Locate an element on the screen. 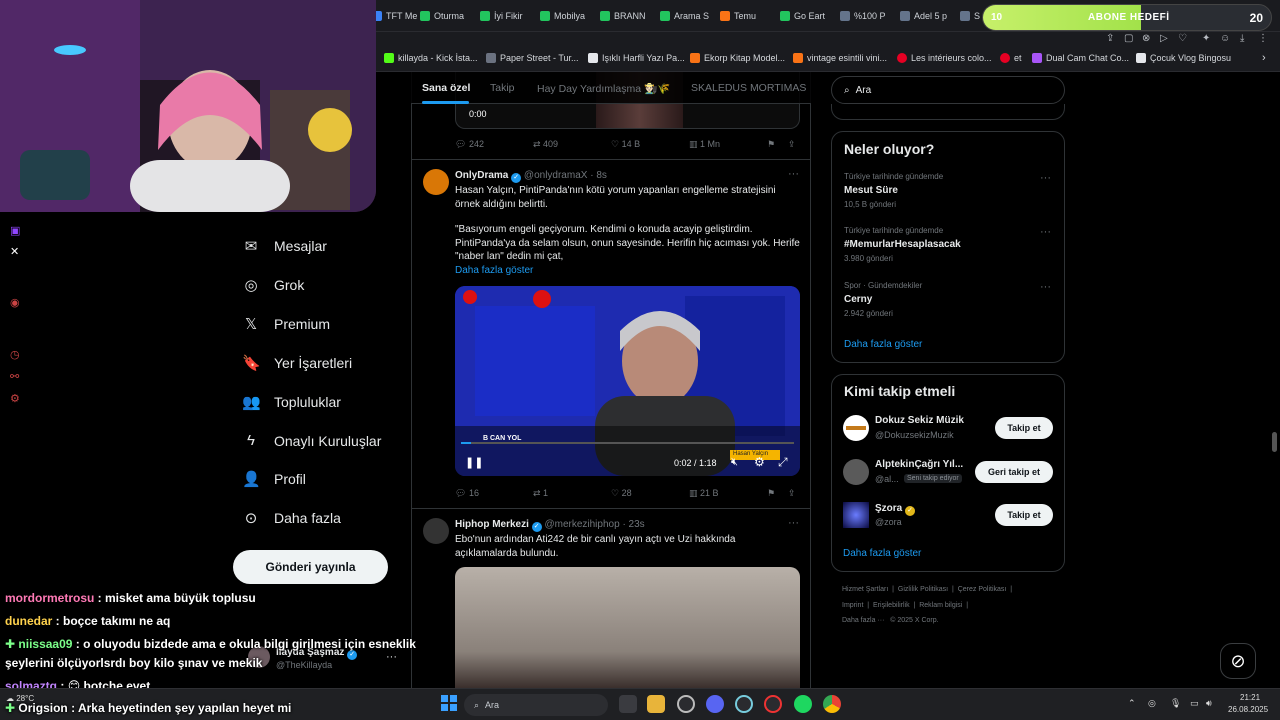  browser-tab: %100 P is located at coordinates (863, 16).